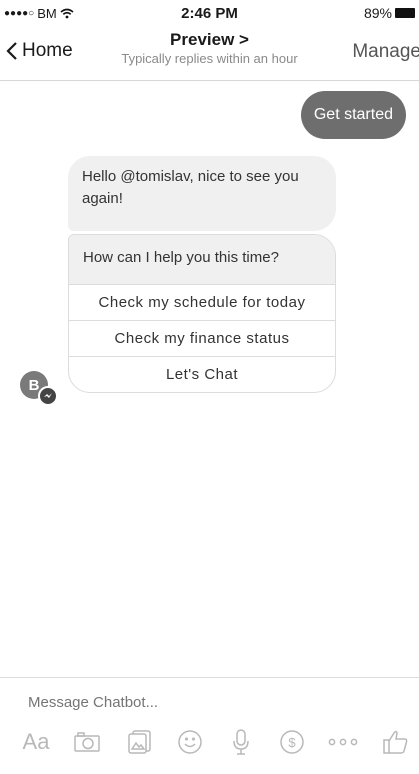  Describe the element at coordinates (209, 743) in the screenshot. I see `composer-toolbar: Aa $` at that location.